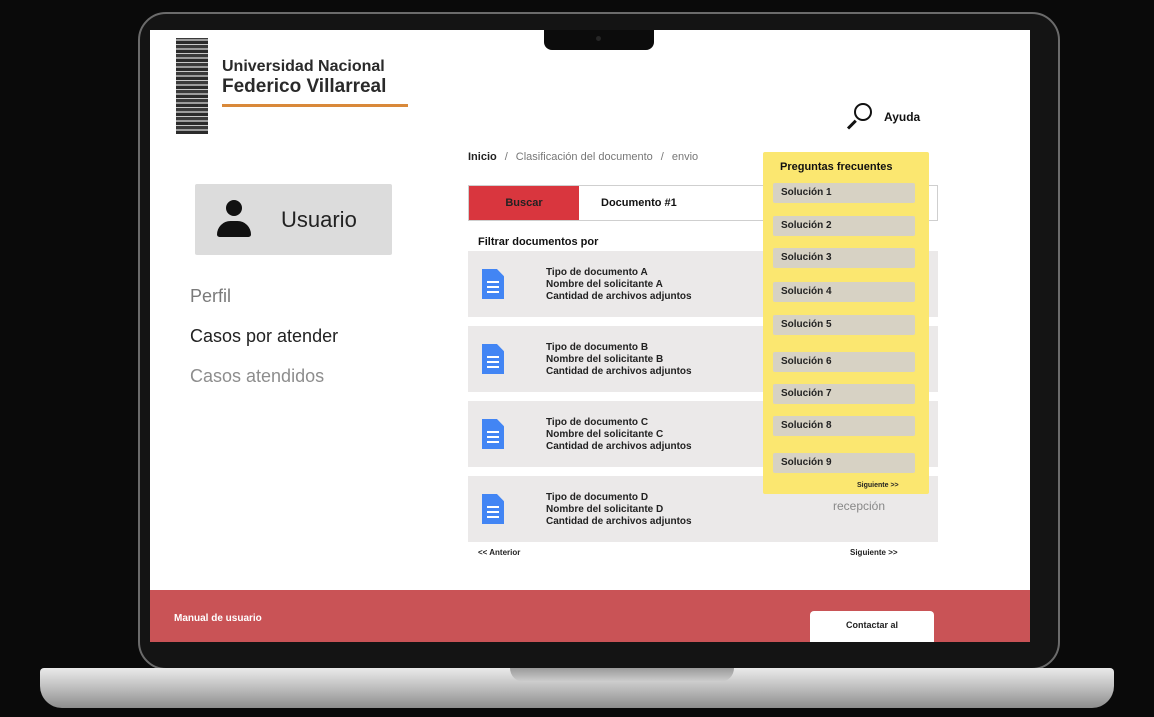 The image size is (1154, 717). What do you see at coordinates (482, 157) in the screenshot?
I see `breadcrumb-home: Inicio` at bounding box center [482, 157].